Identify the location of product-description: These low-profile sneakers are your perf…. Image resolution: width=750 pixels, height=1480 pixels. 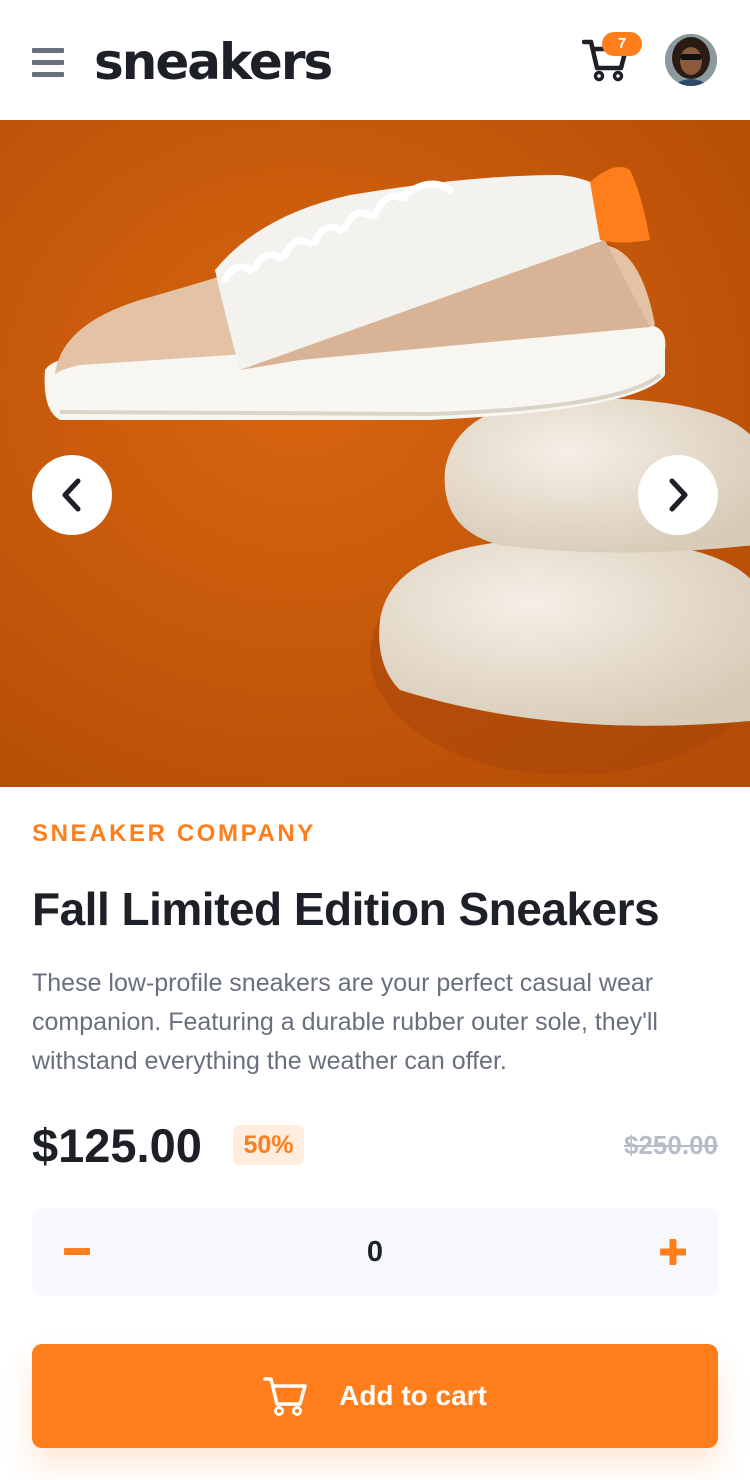
(345, 1022).